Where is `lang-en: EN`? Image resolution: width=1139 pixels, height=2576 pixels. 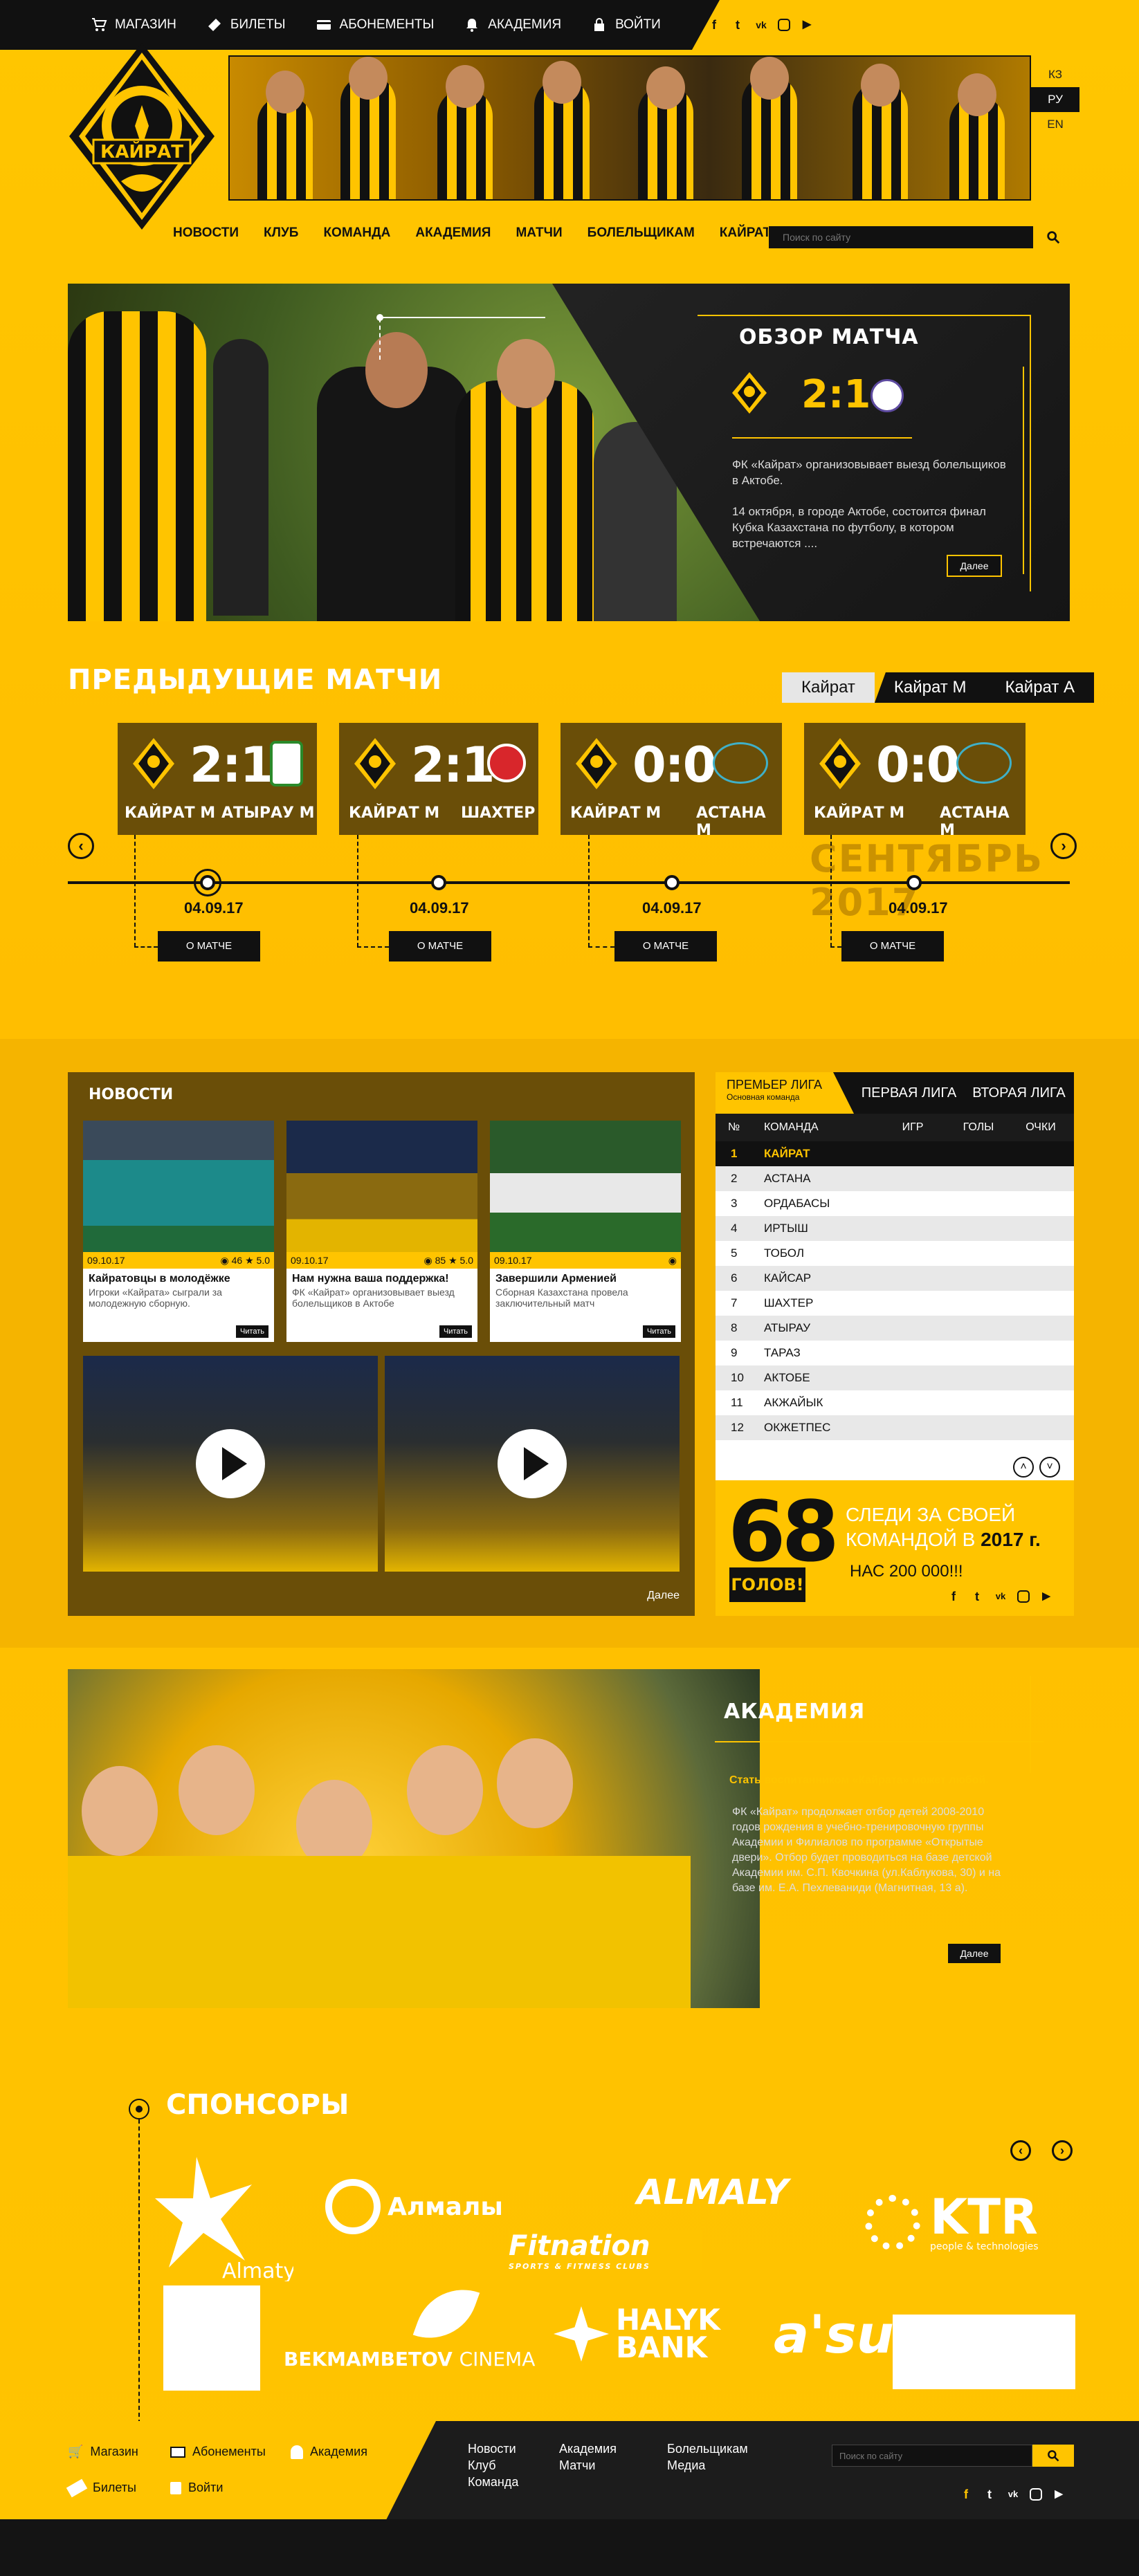 lang-en: EN is located at coordinates (1055, 124).